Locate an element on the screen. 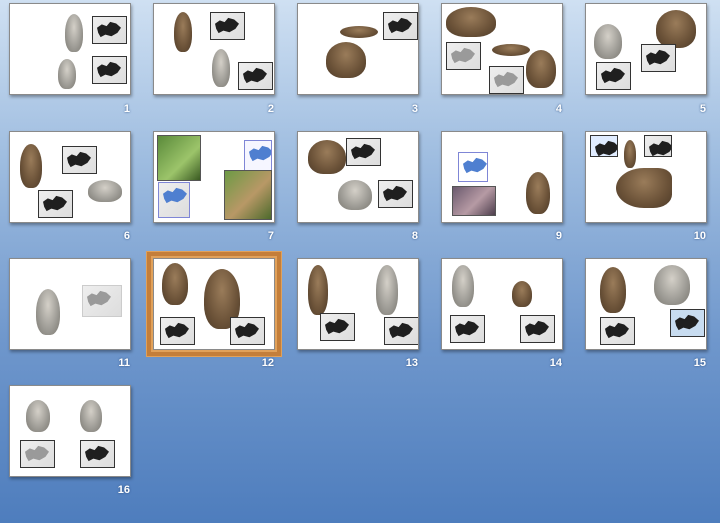 This screenshot has width=720, height=523. slide-number-10: 10 is located at coordinates (699, 236).